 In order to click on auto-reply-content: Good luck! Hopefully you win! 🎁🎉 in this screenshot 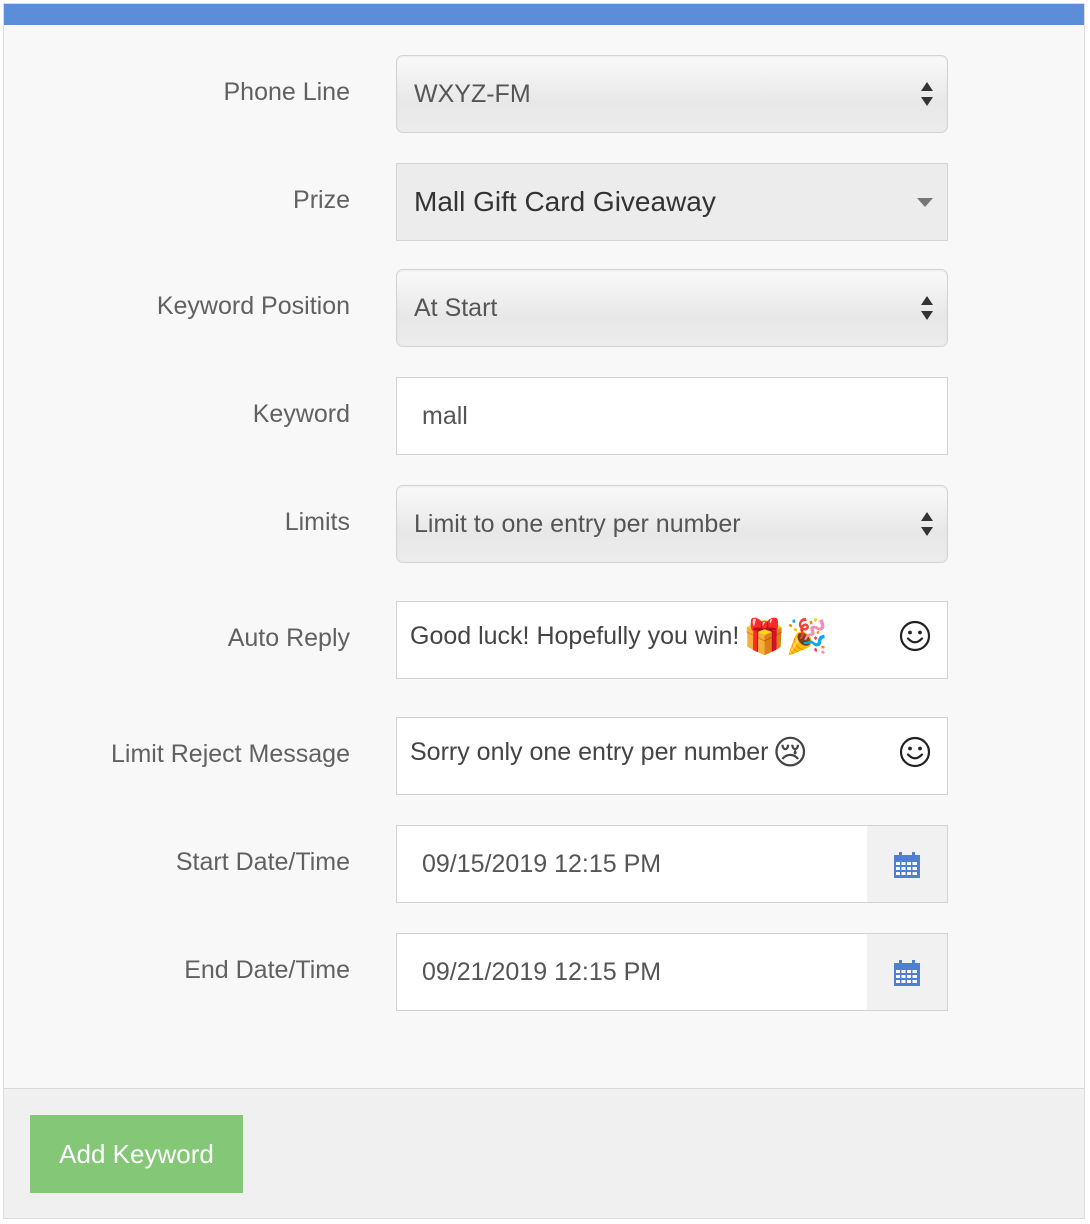, I will do `click(619, 640)`.